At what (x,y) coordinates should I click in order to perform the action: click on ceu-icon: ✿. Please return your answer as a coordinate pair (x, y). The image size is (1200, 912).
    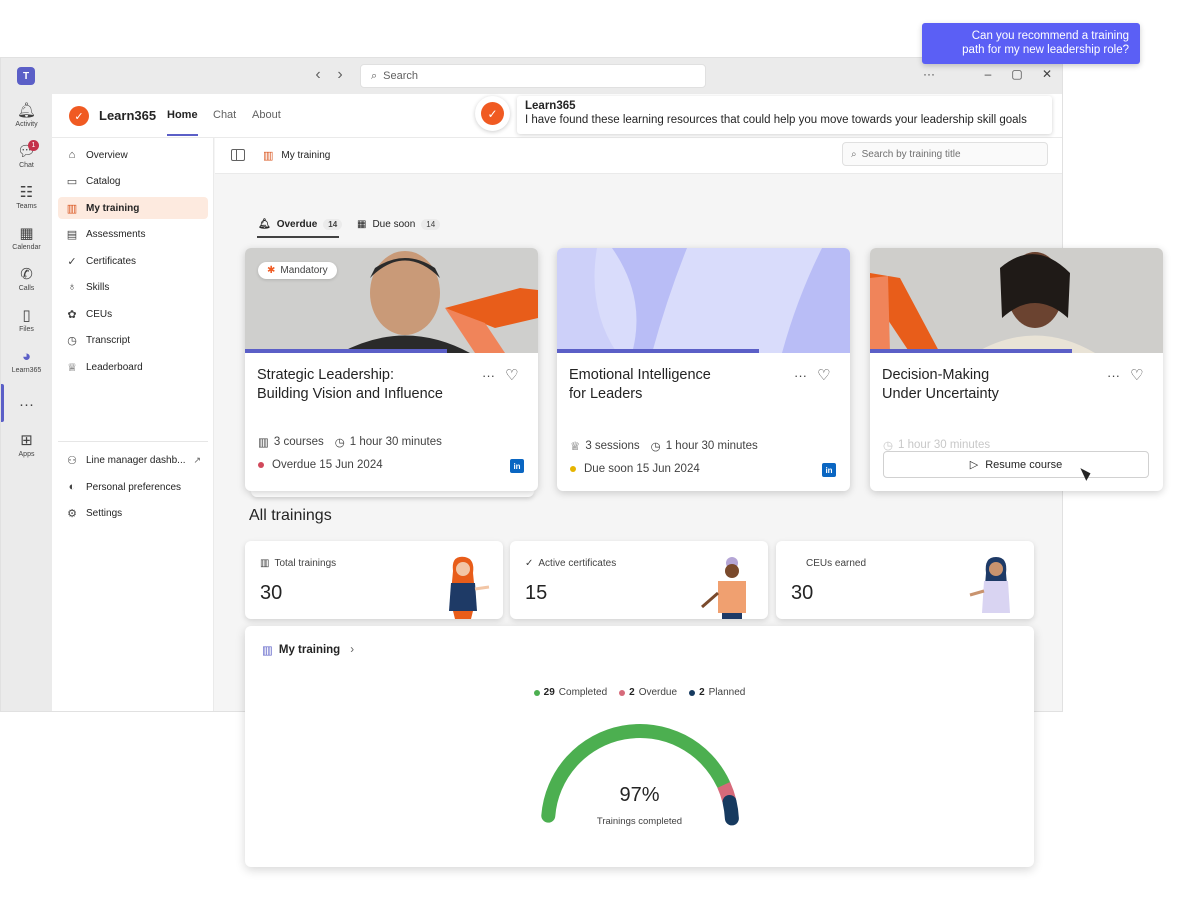
    Looking at the image, I should click on (72, 314).